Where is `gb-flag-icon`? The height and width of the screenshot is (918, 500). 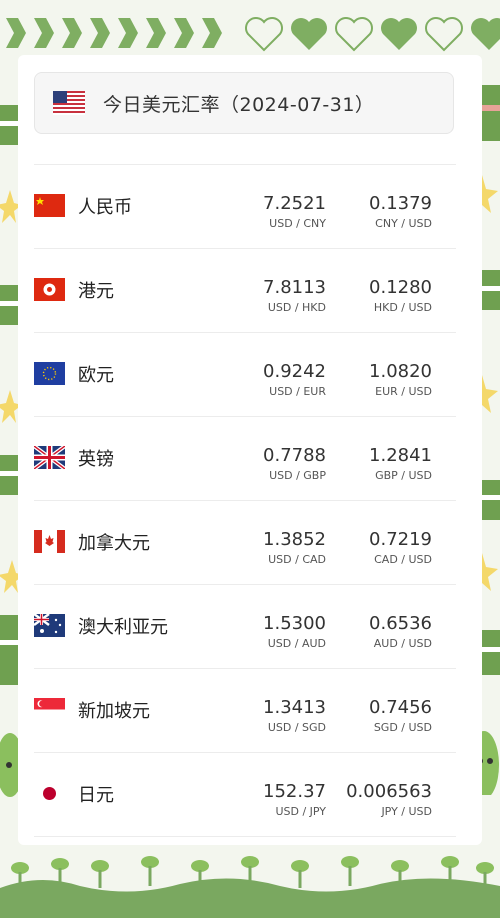
gb-flag-icon is located at coordinates (49, 457).